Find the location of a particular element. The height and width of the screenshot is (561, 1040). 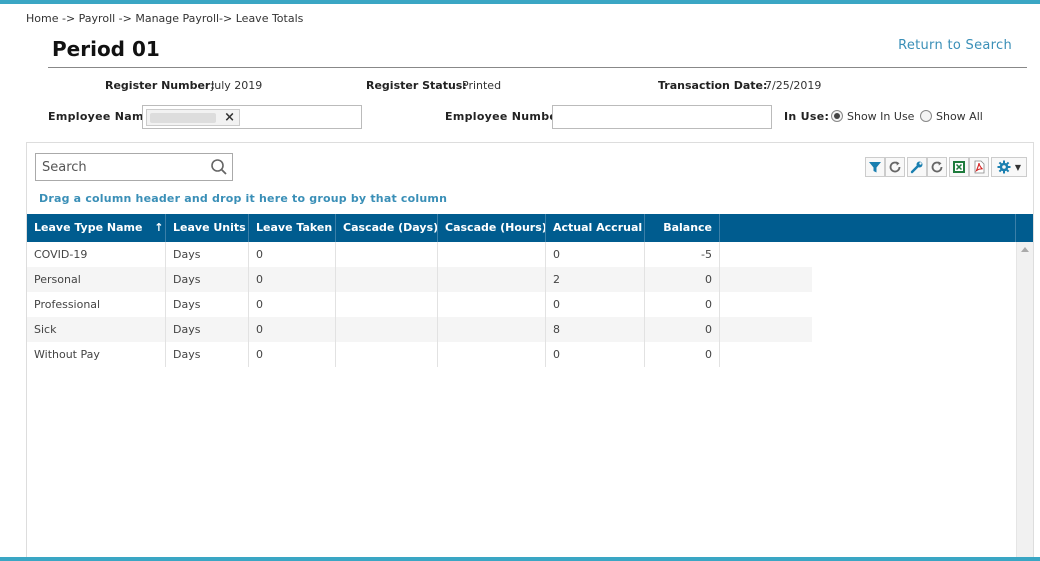

grid-search is located at coordinates (134, 167).